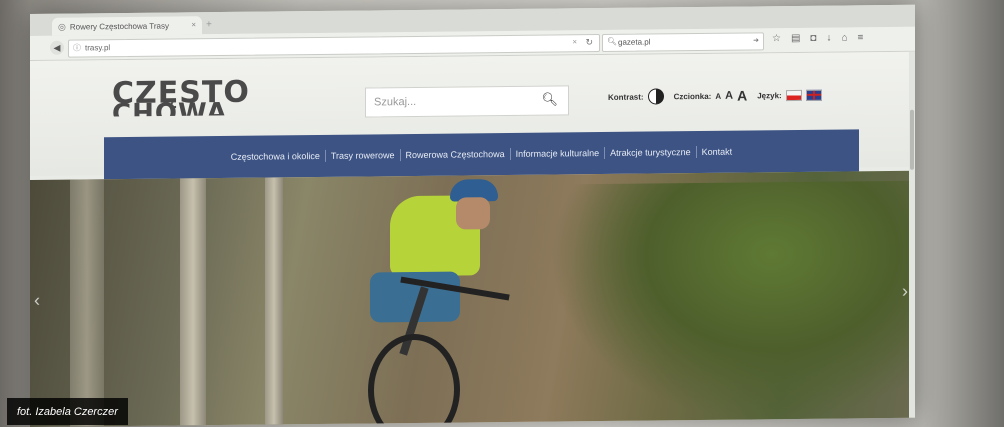 The width and height of the screenshot is (1004, 427). Describe the element at coordinates (692, 96) in the screenshot. I see `font-size-label: Czcionka:` at that location.